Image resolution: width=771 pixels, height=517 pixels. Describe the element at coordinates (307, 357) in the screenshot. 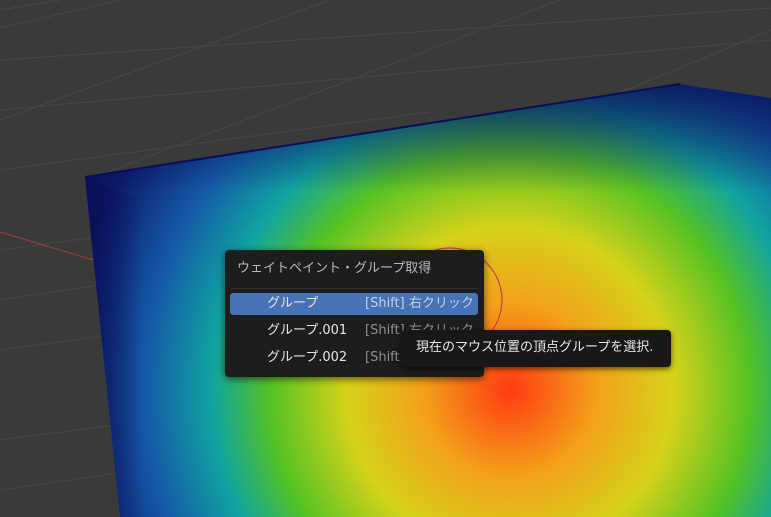

I see `menu-item-label: グループ.002` at that location.